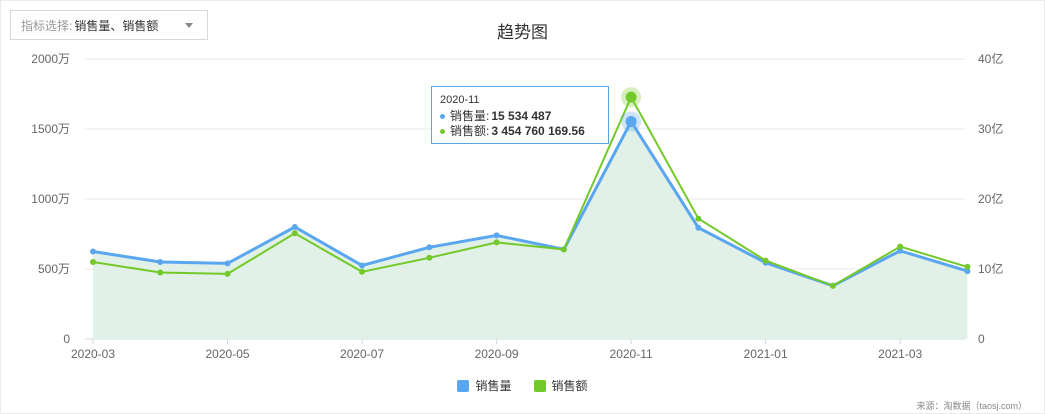 The image size is (1045, 414). Describe the element at coordinates (54, 269) in the screenshot. I see `y-left-tick-label: 500万` at that location.